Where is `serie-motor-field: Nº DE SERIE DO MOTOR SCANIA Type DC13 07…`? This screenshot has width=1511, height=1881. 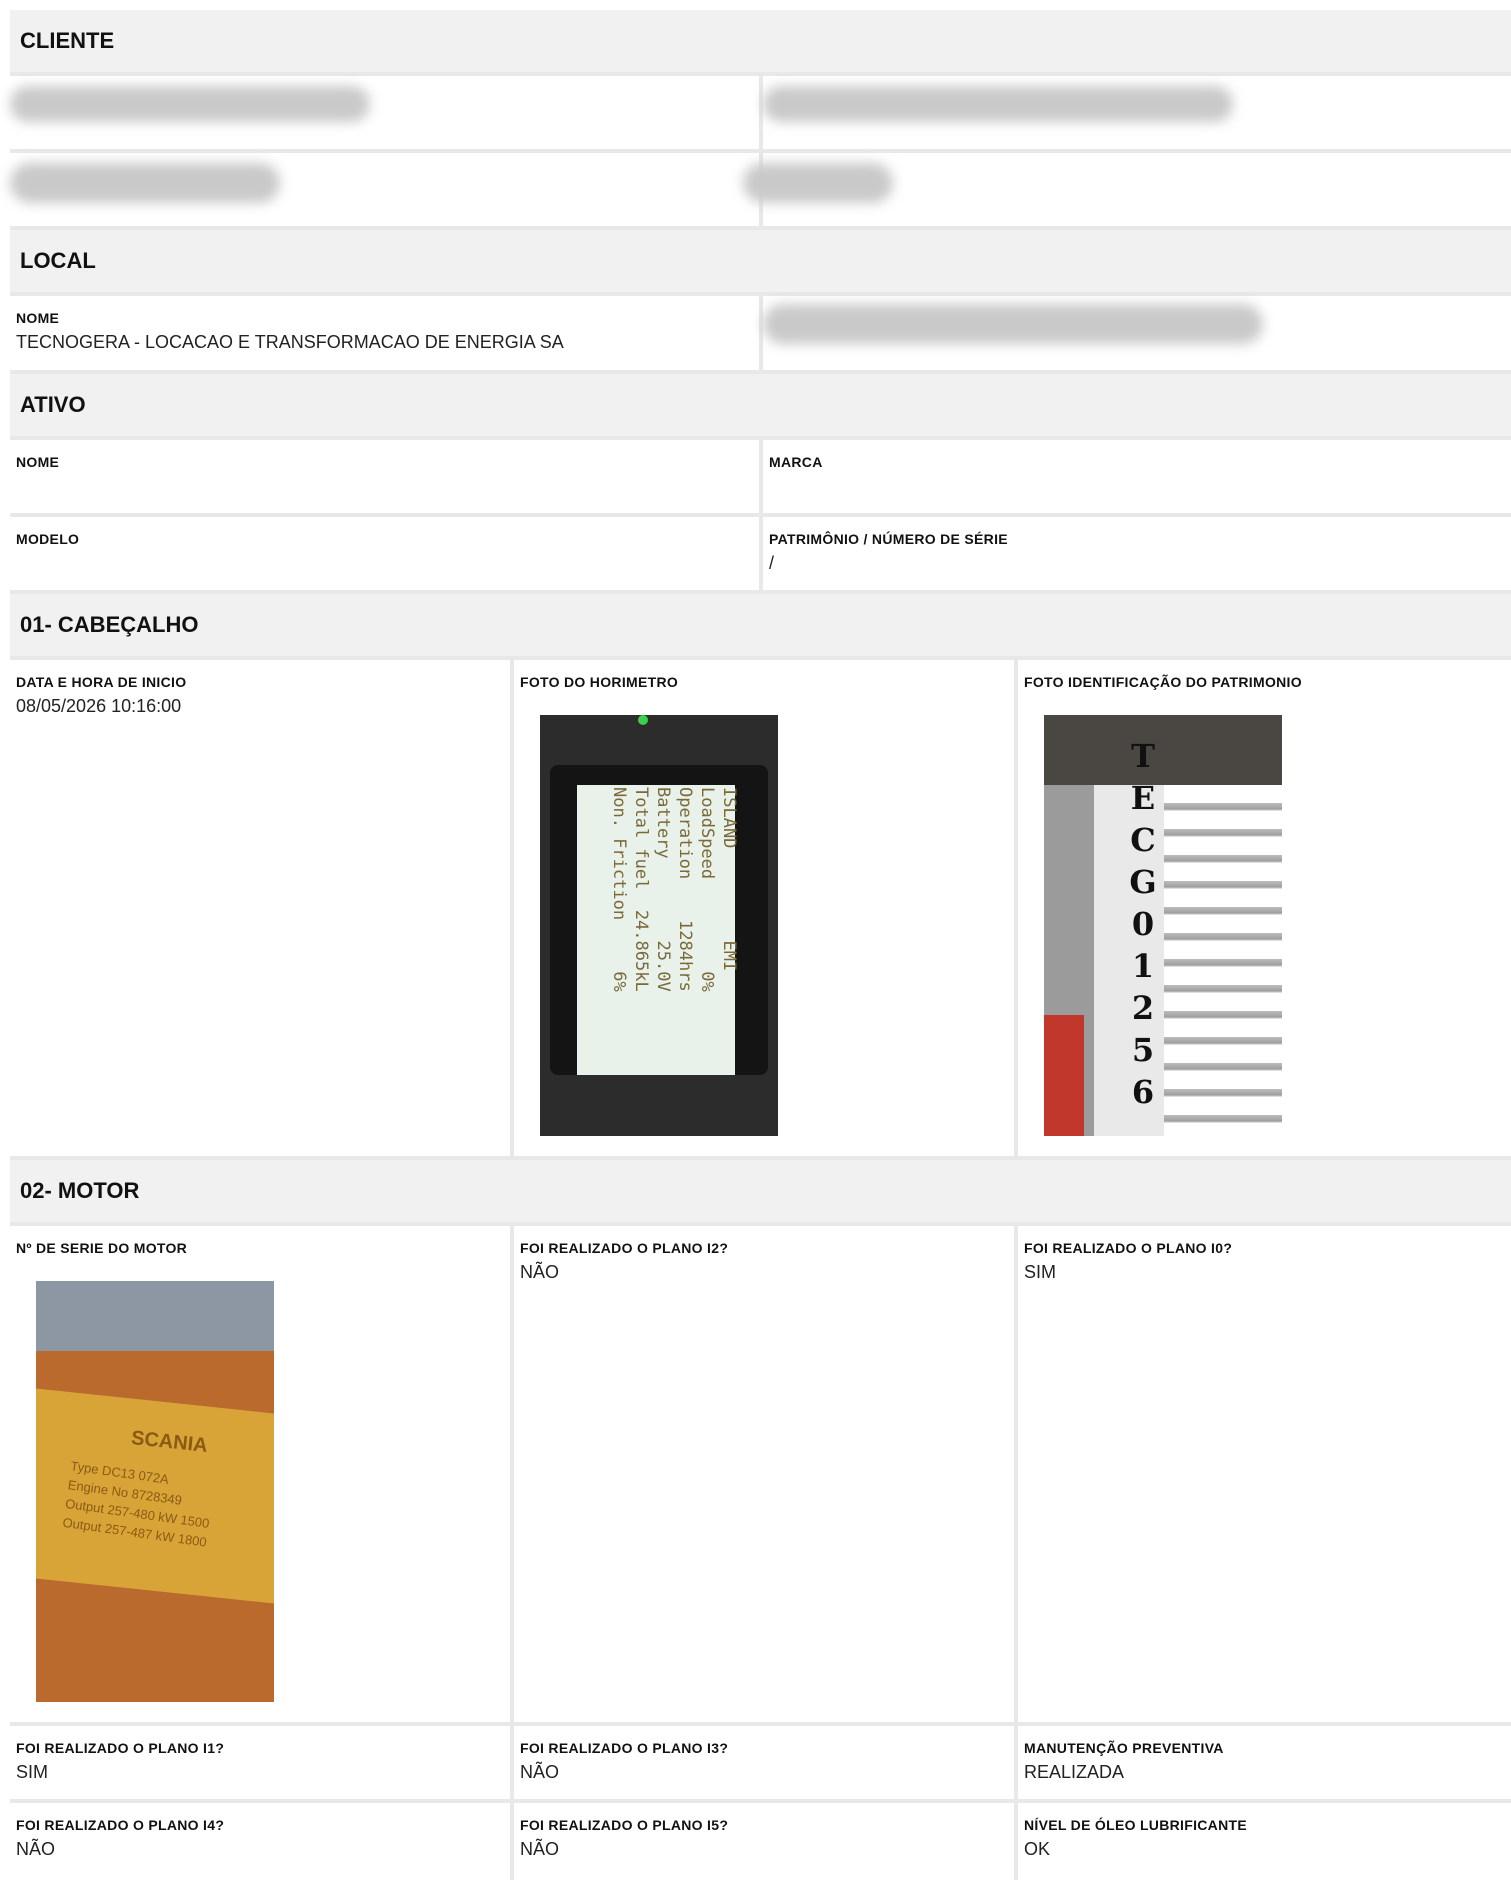 serie-motor-field: Nº DE SERIE DO MOTOR SCANIA Type DC13 07… is located at coordinates (262, 1474).